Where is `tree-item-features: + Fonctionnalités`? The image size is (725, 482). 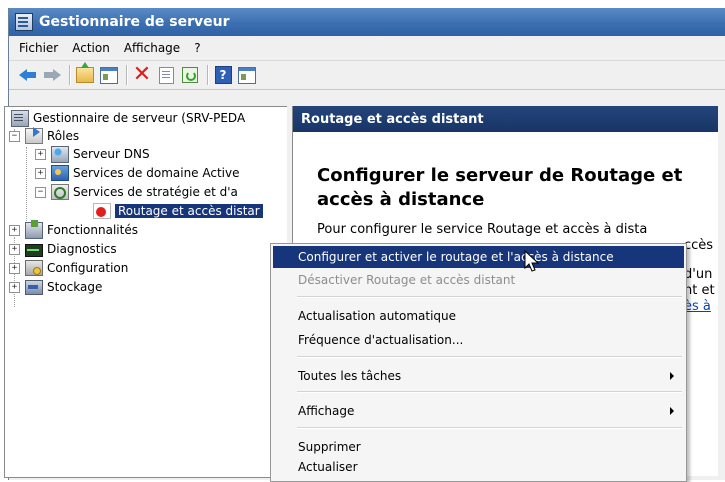 tree-item-features: + Fonctionnalités is located at coordinates (73, 229).